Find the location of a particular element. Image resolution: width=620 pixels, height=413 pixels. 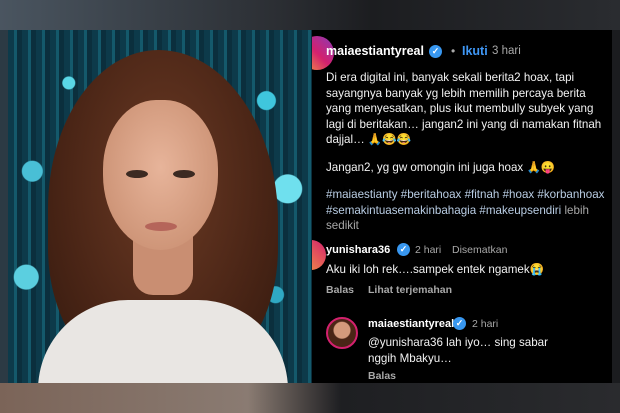

reply-time: 2 hari is located at coordinates (485, 324).